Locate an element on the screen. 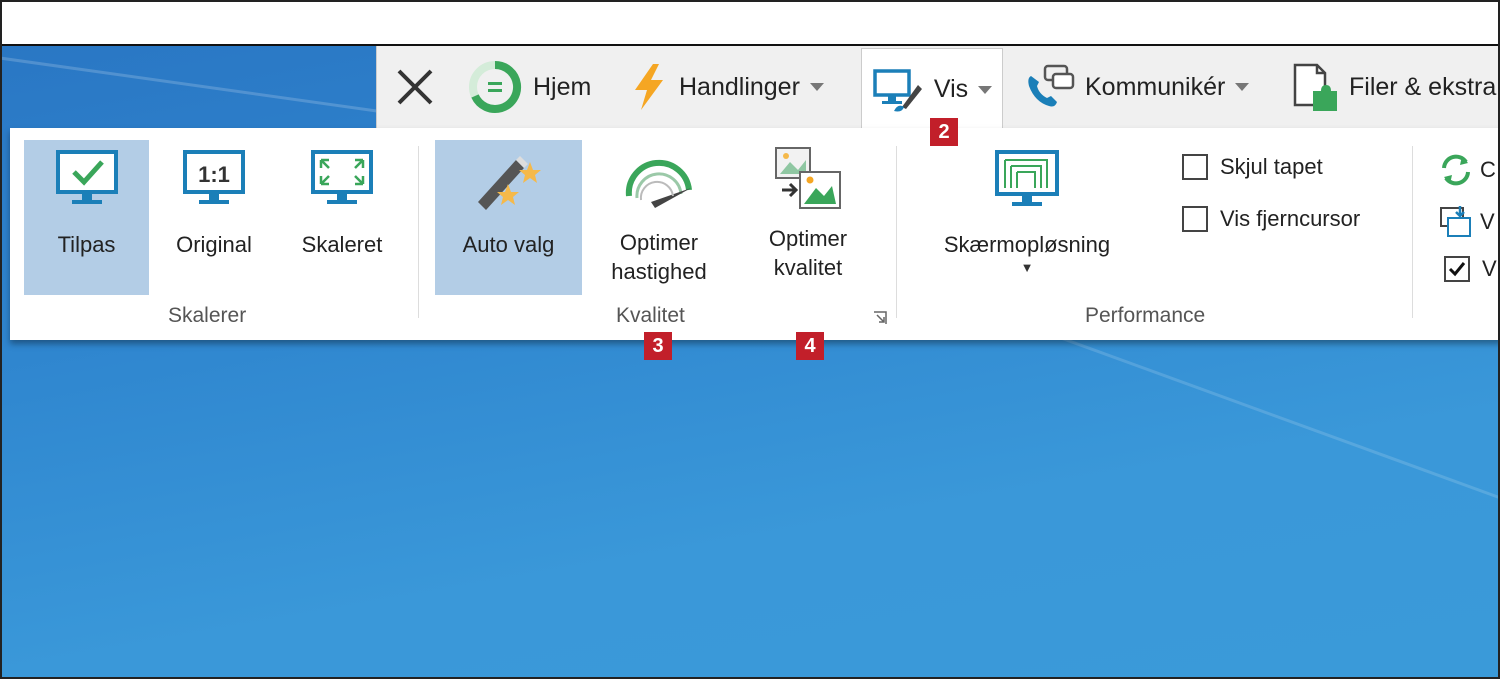 The height and width of the screenshot is (679, 1500). button-label: Original is located at coordinates (214, 244).